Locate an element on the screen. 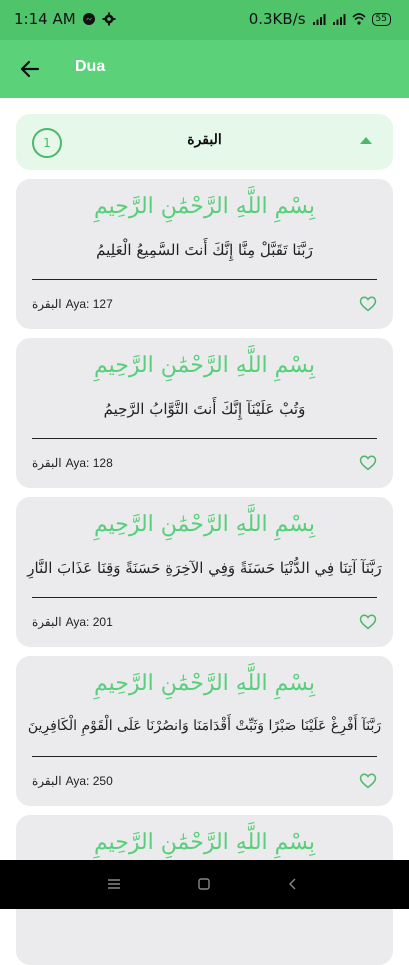 The width and height of the screenshot is (409, 965). collapse-caret-icon is located at coordinates (366, 140).